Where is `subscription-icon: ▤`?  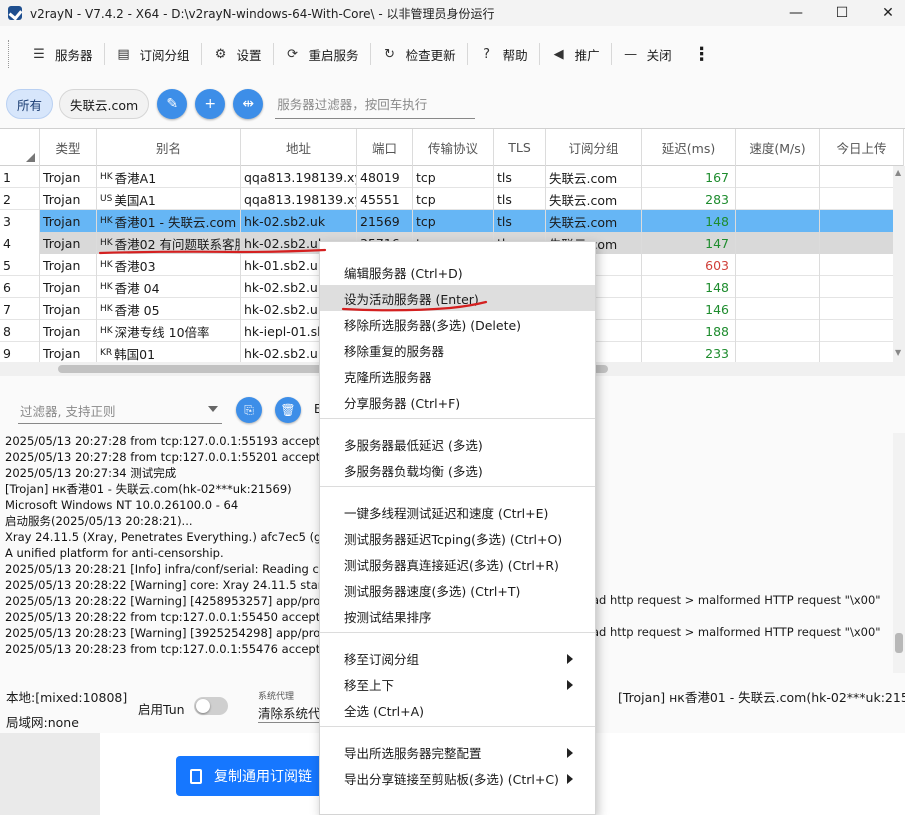
subscription-icon: ▤ is located at coordinates (123, 54).